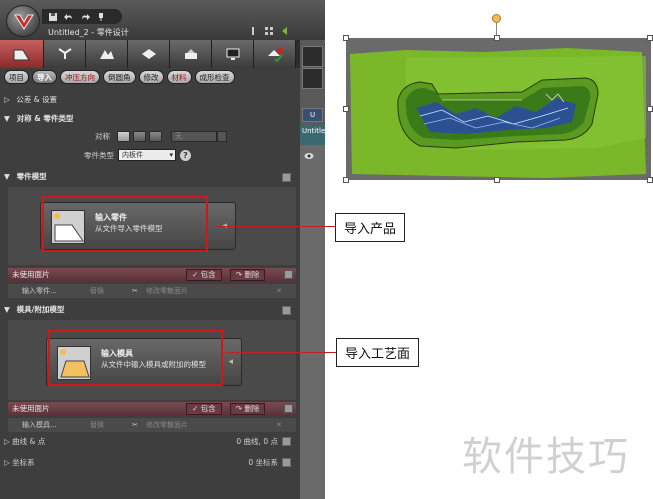 This screenshot has height=499, width=653. What do you see at coordinates (102, 136) in the screenshot?
I see `symmetry-label: 对称` at bounding box center [102, 136].